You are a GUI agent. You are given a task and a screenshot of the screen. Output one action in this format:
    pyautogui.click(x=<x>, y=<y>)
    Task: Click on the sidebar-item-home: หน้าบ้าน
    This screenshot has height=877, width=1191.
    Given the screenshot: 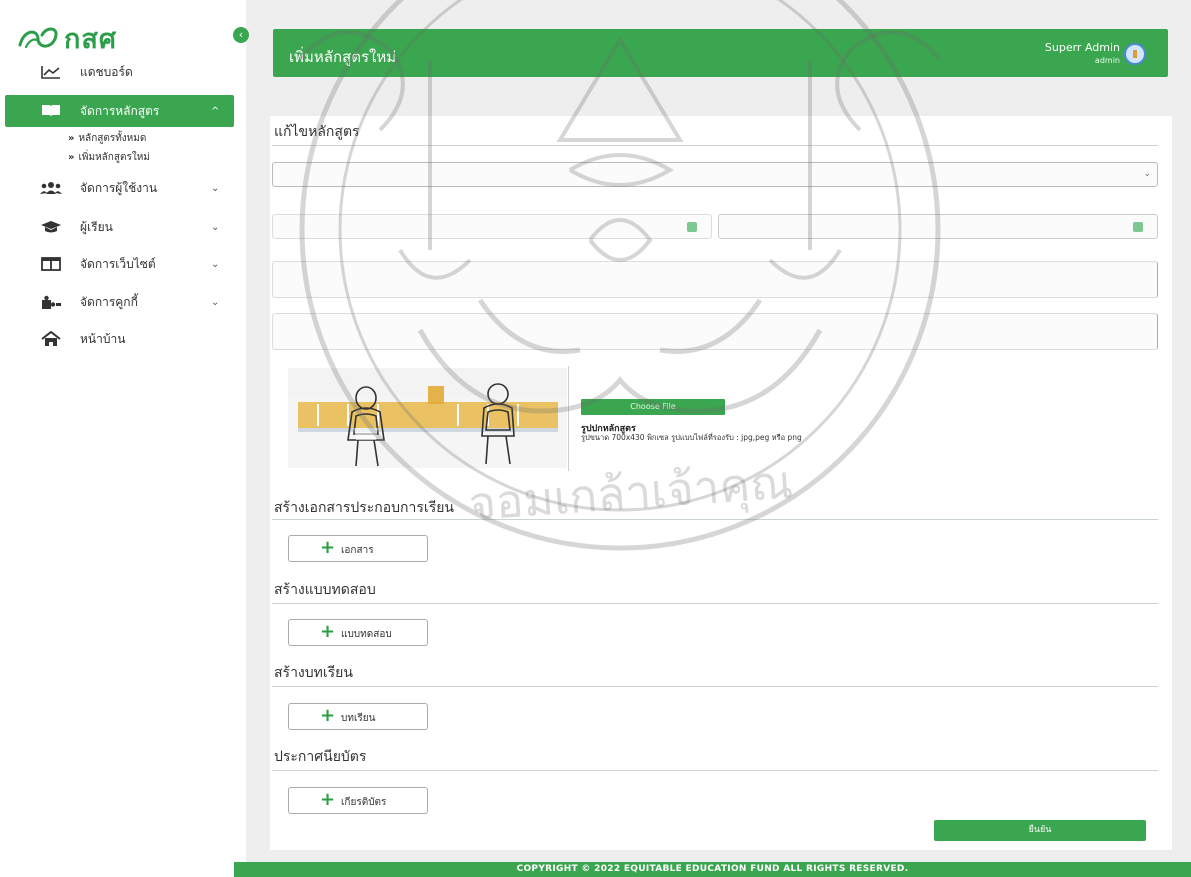 What is the action you would take?
    pyautogui.click(x=117, y=339)
    